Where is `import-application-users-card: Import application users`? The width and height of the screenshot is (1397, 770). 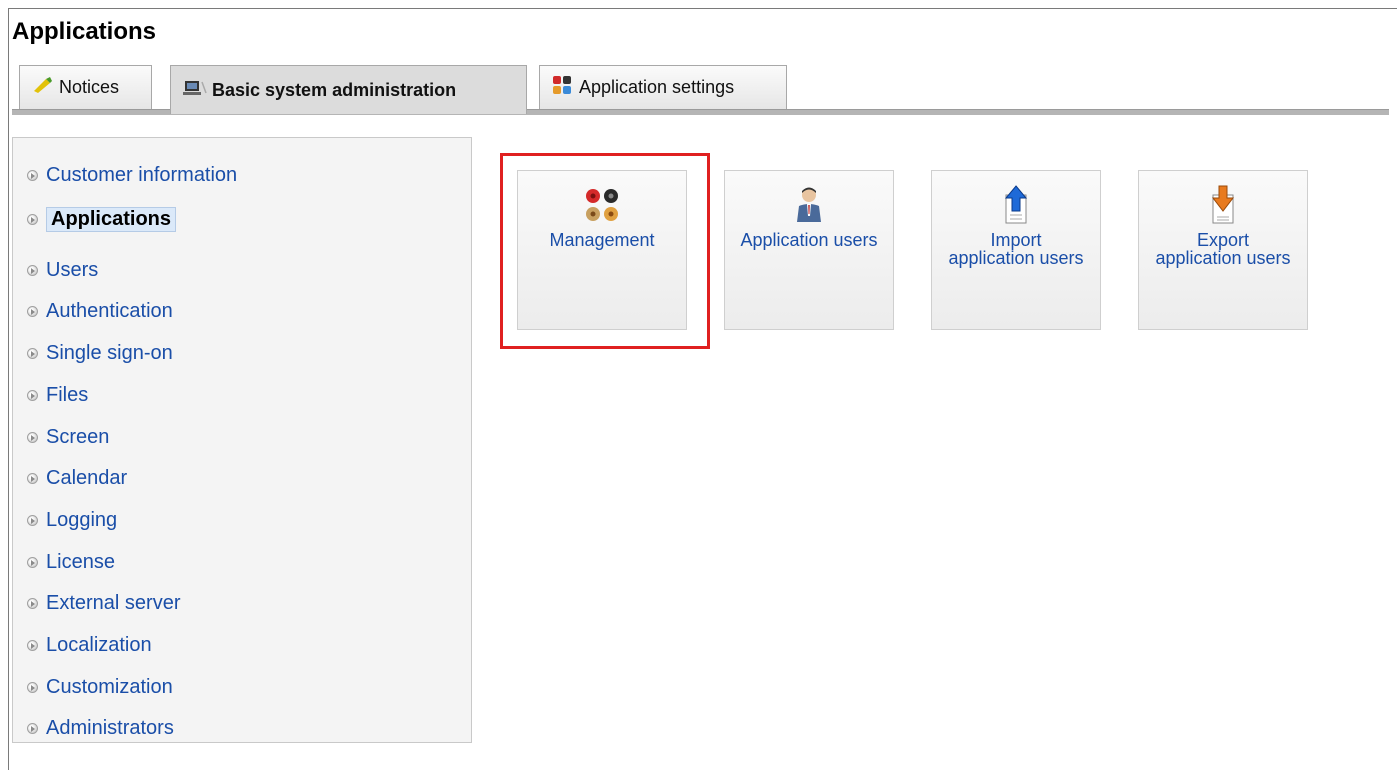
import-application-users-card: Import application users is located at coordinates (1016, 250).